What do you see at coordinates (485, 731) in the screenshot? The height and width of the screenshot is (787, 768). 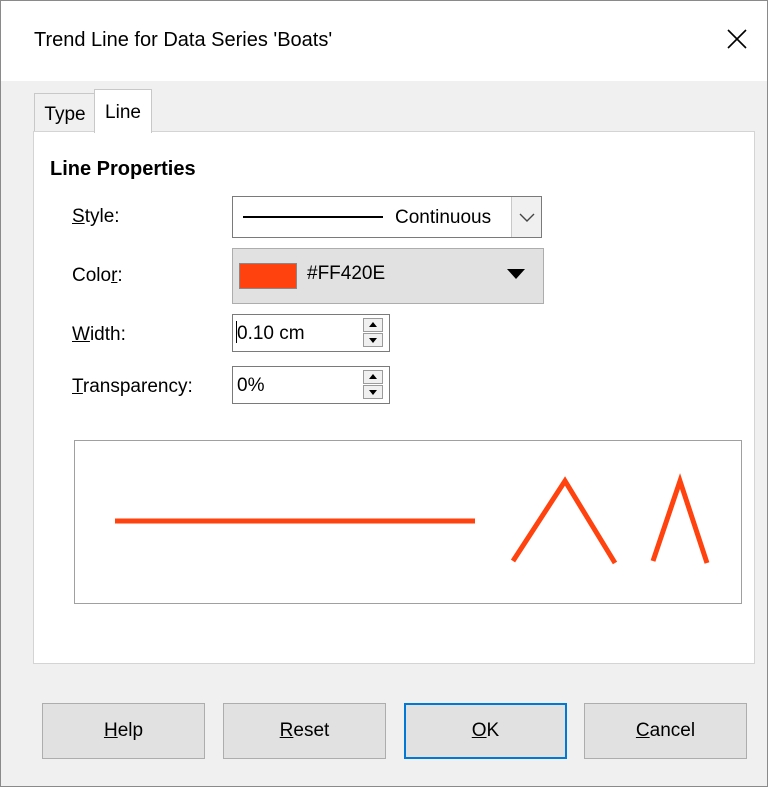 I see `ok-button: OK` at bounding box center [485, 731].